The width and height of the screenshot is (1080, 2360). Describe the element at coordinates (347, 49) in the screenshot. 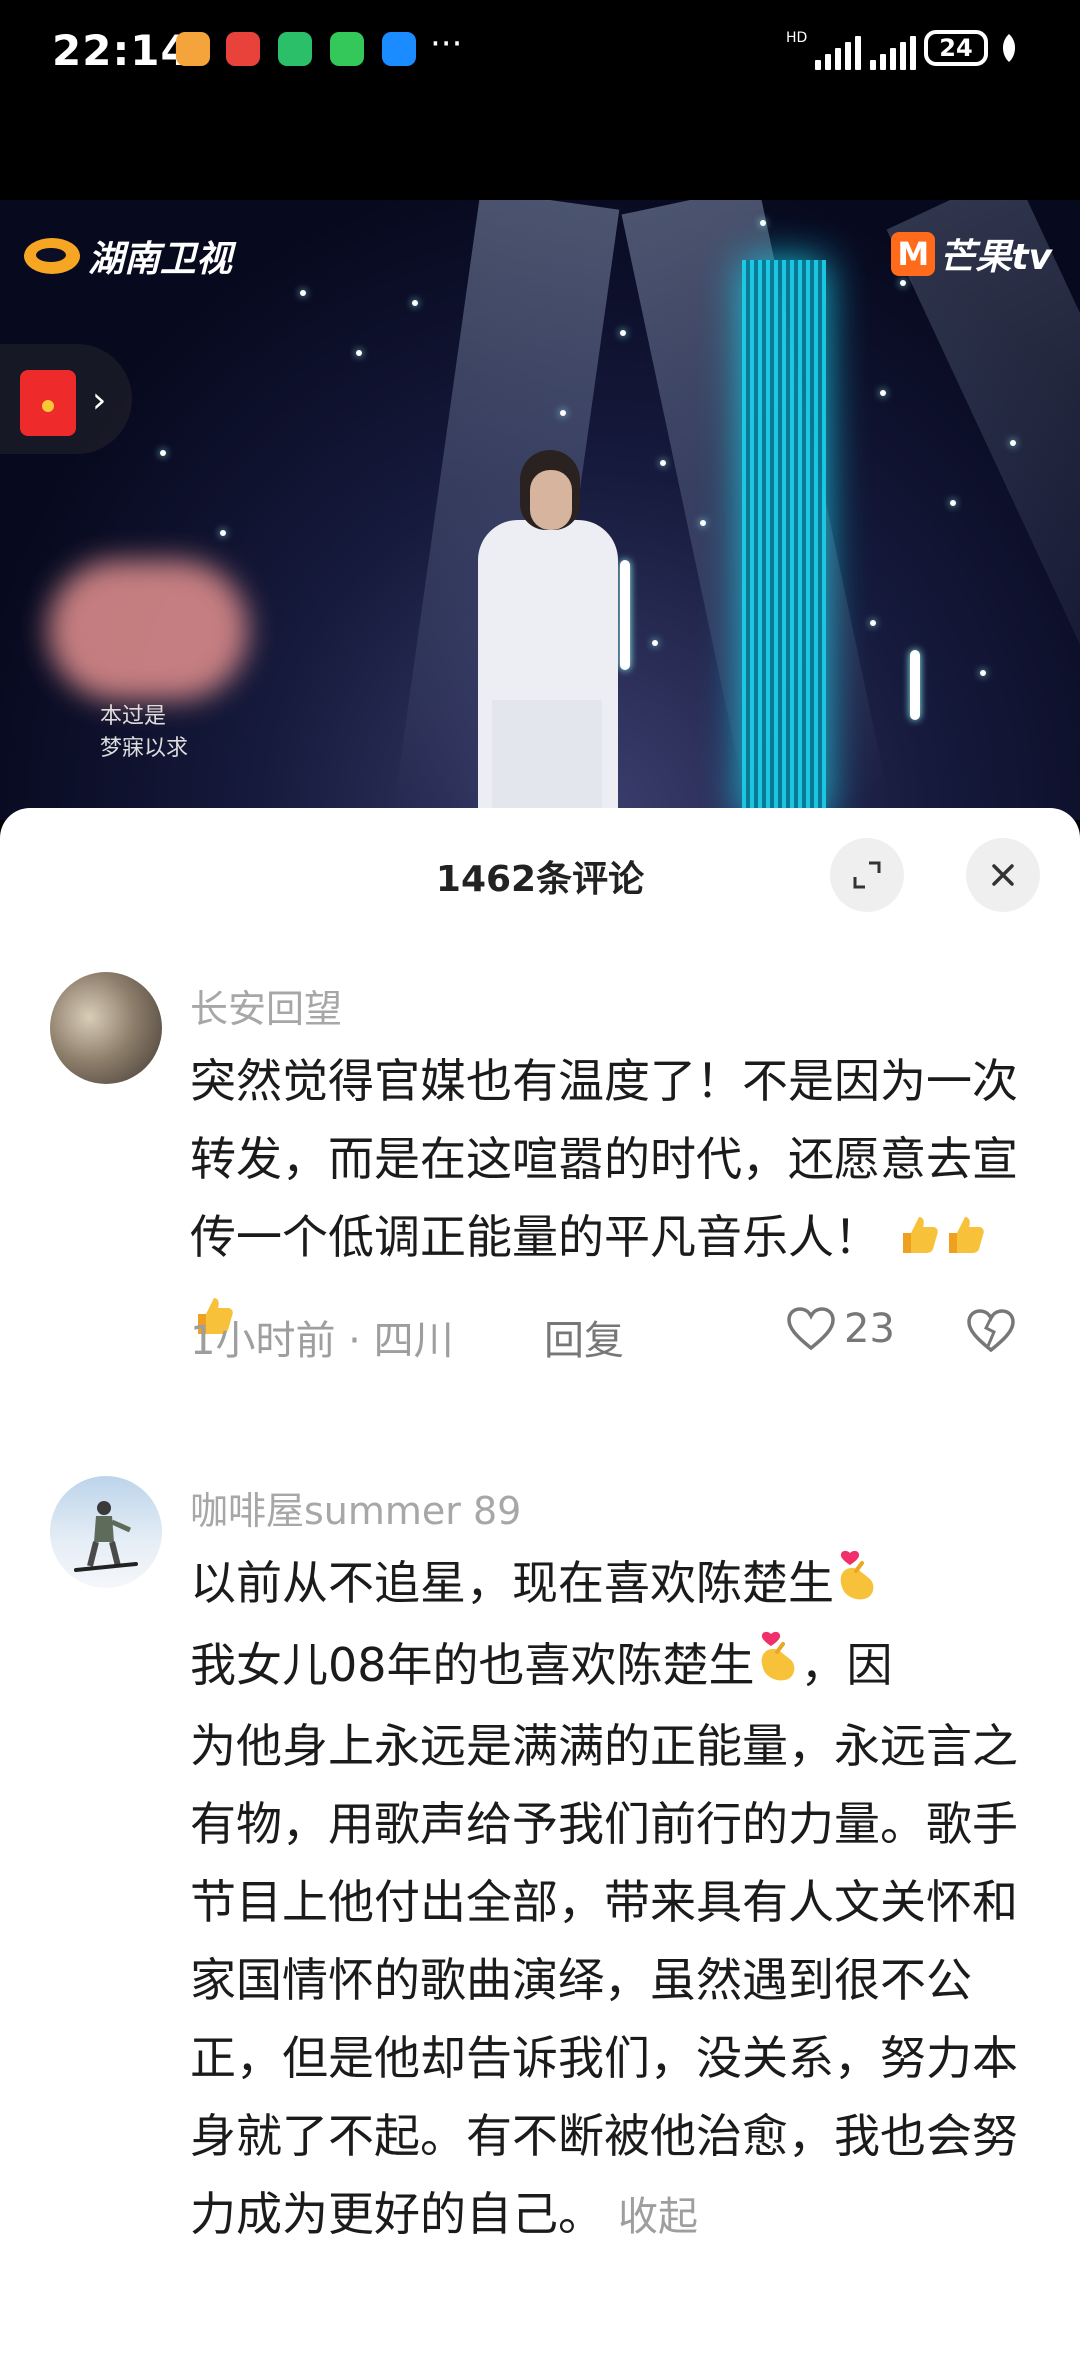

I see `wechat-icon` at that location.